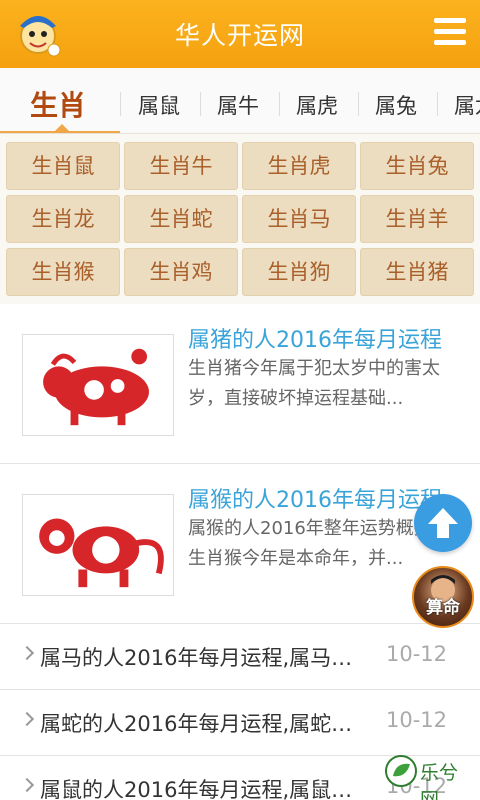  What do you see at coordinates (443, 597) in the screenshot?
I see `fortune-telling-button: 算命` at bounding box center [443, 597].